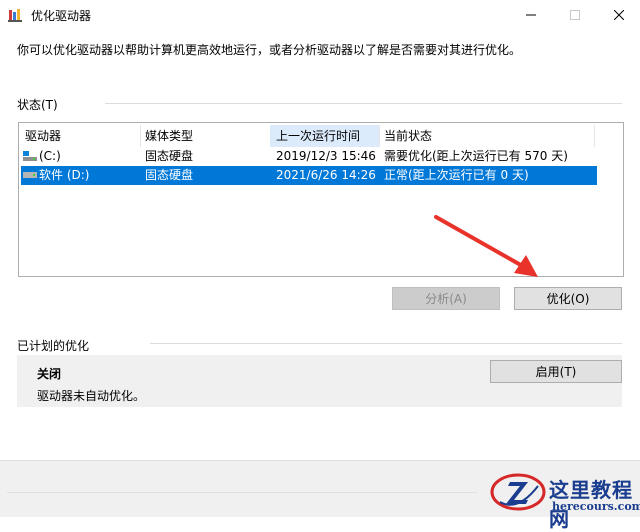 This screenshot has width=640, height=532. What do you see at coordinates (320, 15) in the screenshot?
I see `title-bar: 优化驱动器` at bounding box center [320, 15].